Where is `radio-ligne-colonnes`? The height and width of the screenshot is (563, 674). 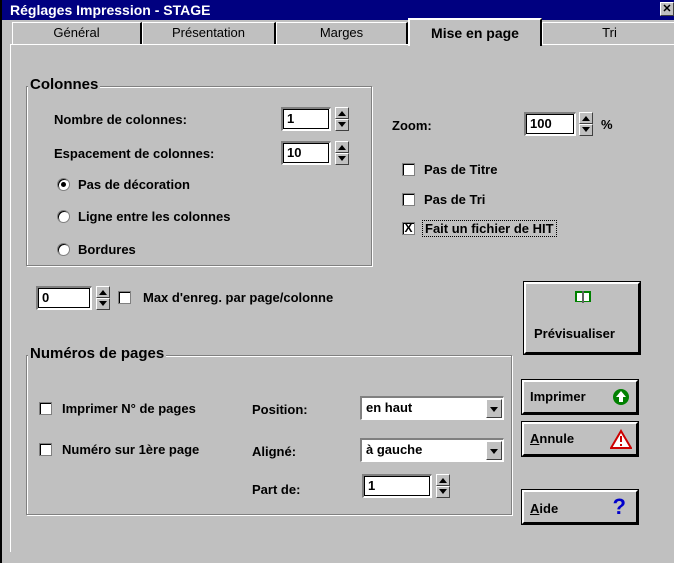 radio-ligne-colonnes is located at coordinates (63, 216).